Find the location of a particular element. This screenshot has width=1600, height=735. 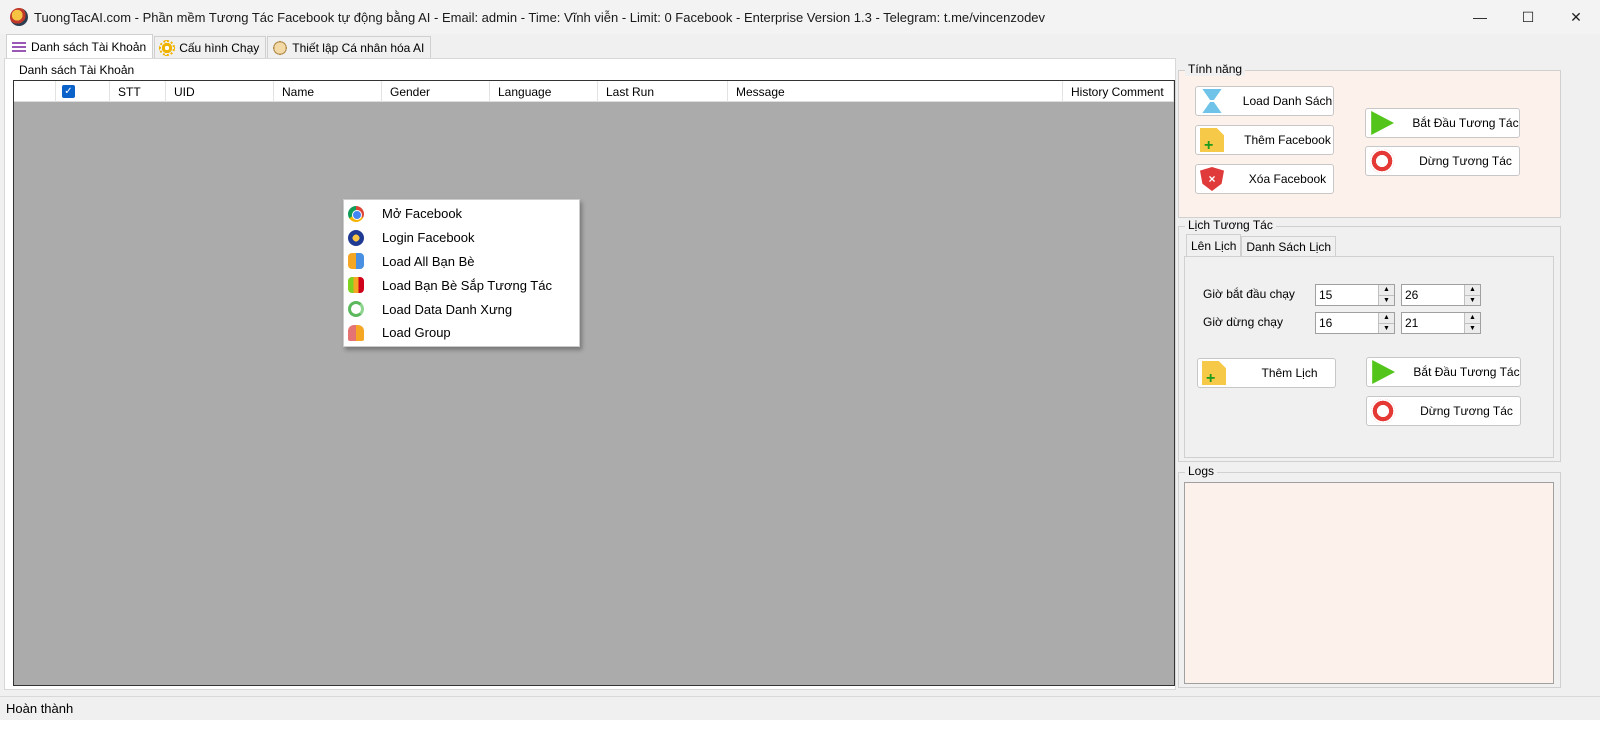

start-hour-stepper: 15 ▲ ▼ is located at coordinates (1355, 295).